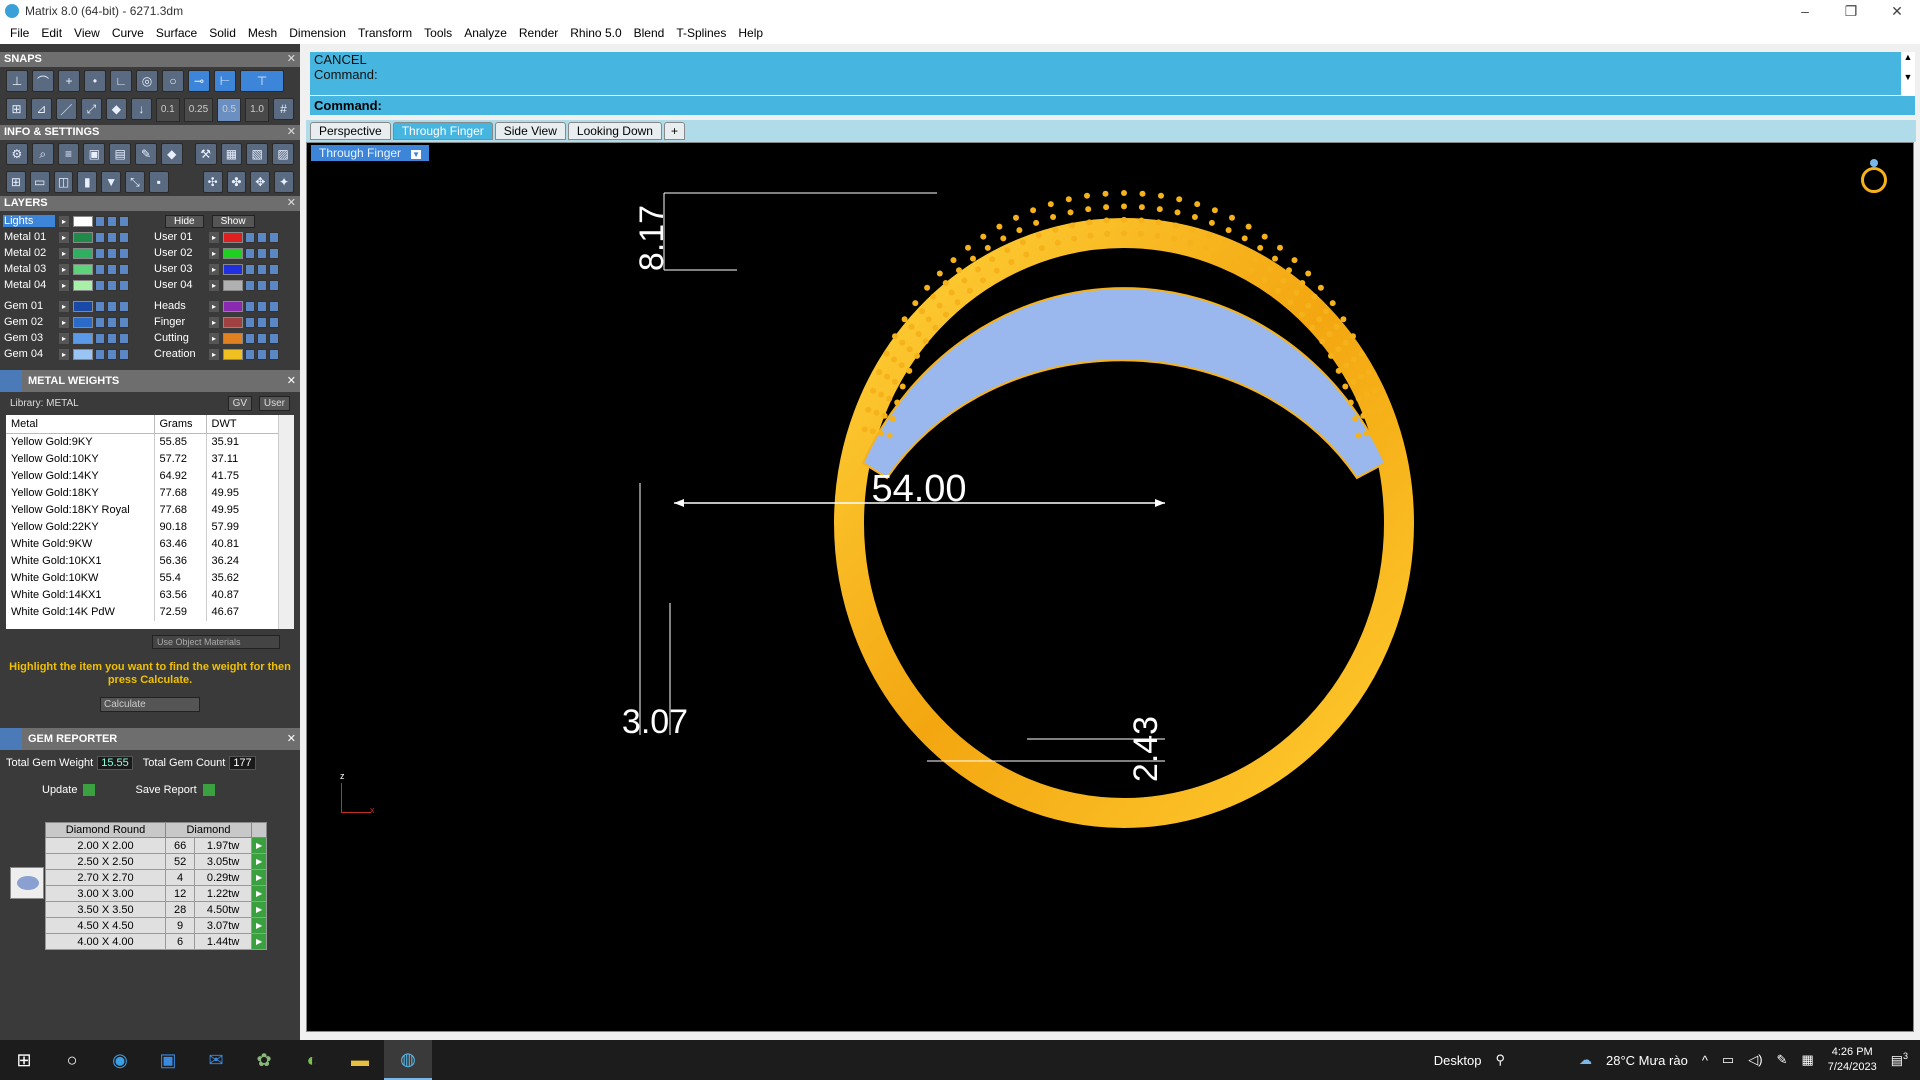 Image resolution: width=1920 pixels, height=1080 pixels. Describe the element at coordinates (180, 424) in the screenshot. I see `col-grams: Grams` at that location.